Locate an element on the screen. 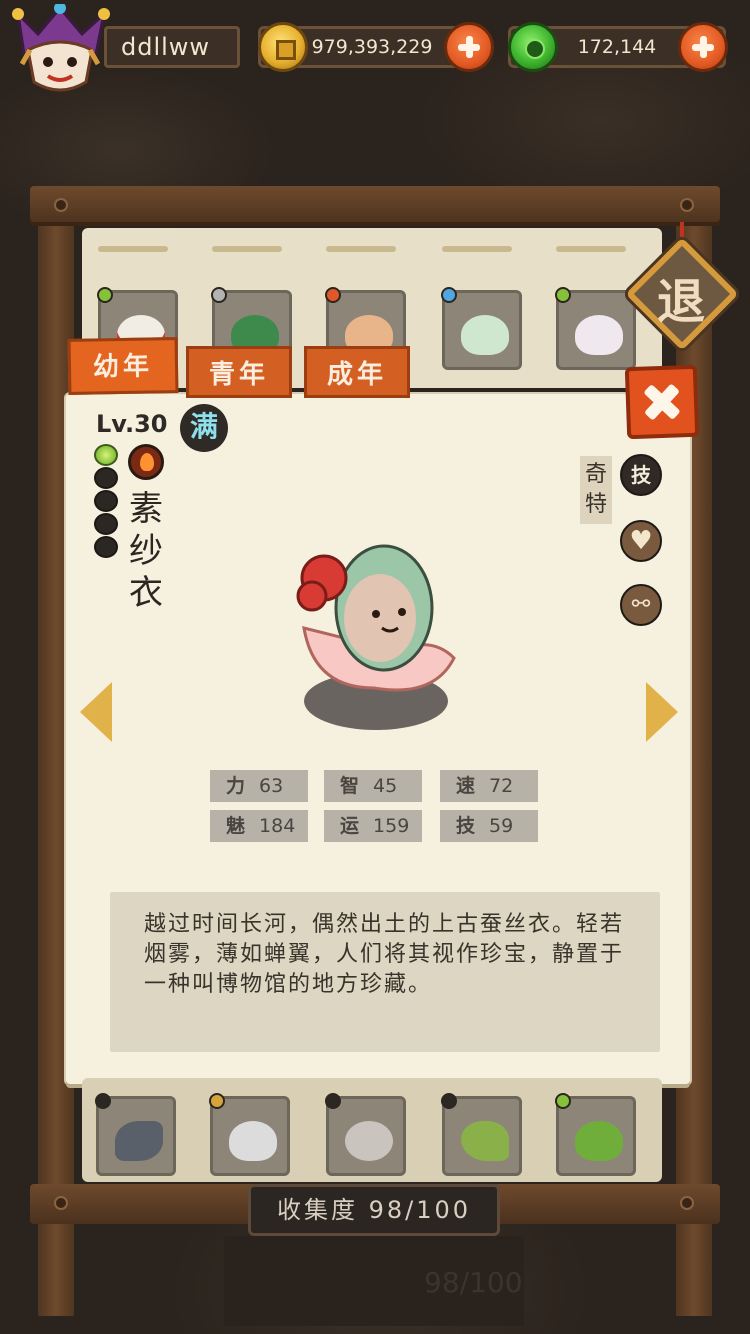 The image size is (750, 1334). stat-value: 72 is located at coordinates (501, 786).